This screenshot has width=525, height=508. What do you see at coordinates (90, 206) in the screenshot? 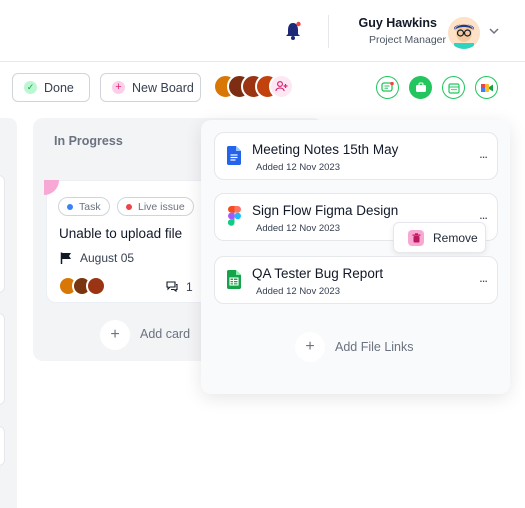
I see `tag-label: Task` at bounding box center [90, 206].